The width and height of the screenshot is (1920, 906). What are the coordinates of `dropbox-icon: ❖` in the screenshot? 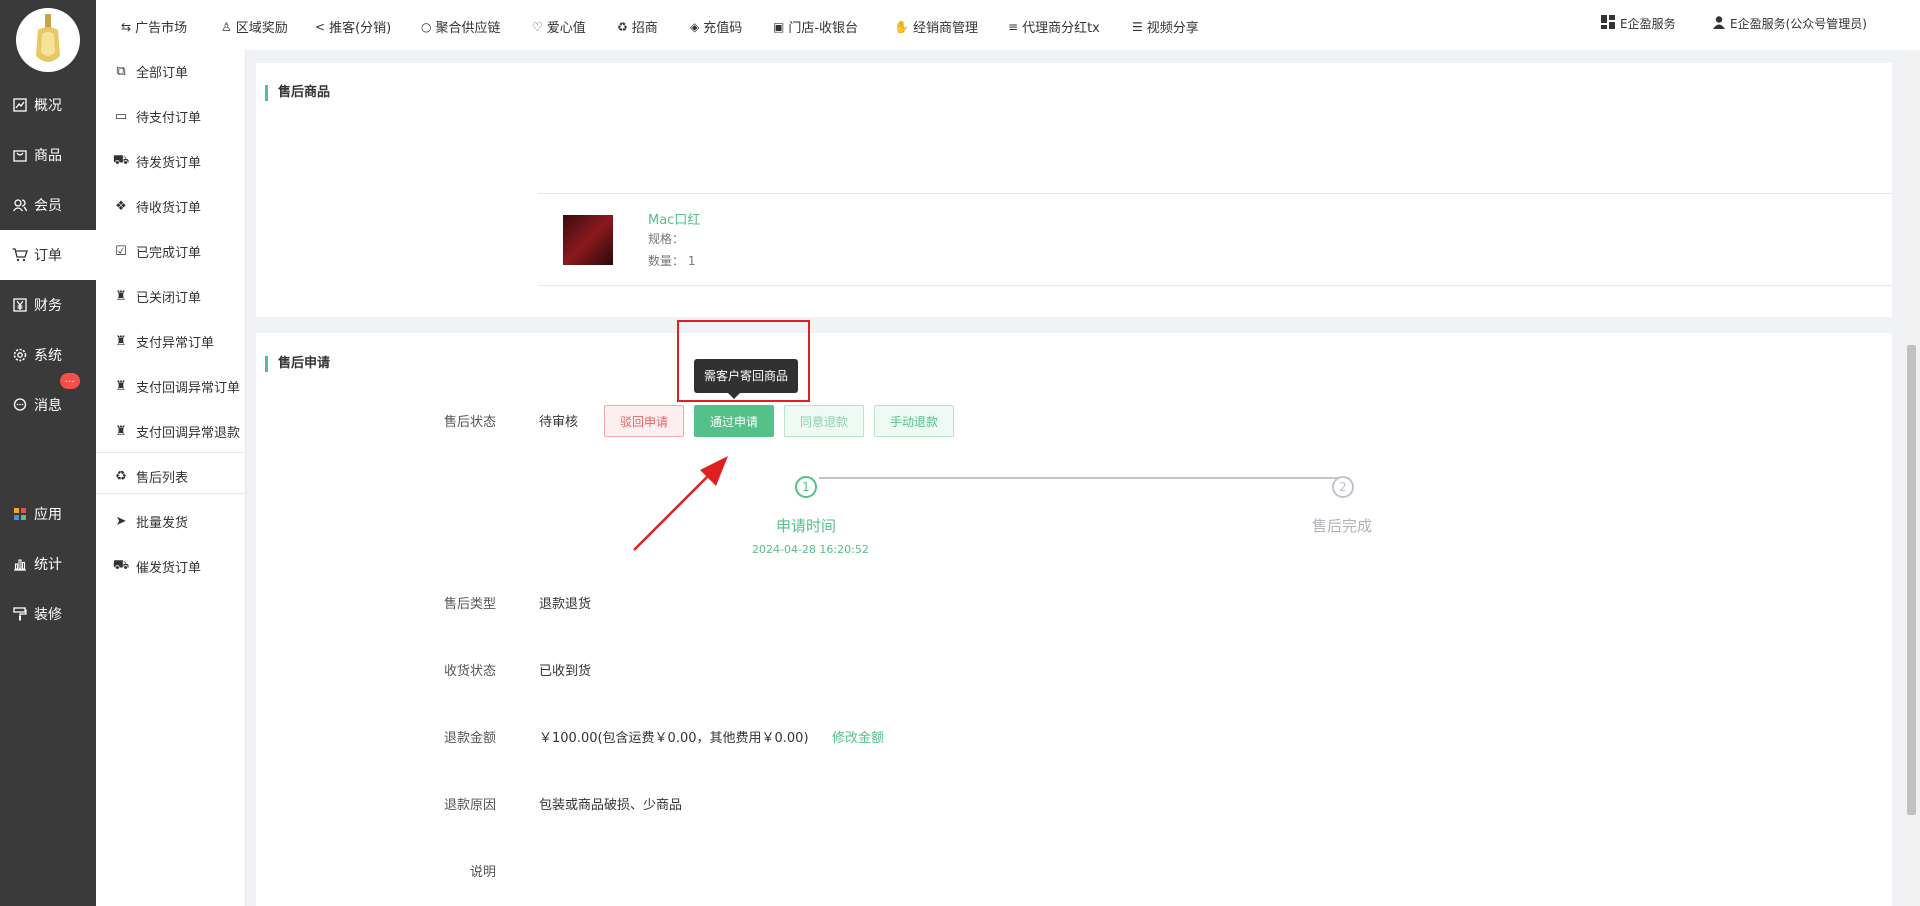 It's located at (121, 206).